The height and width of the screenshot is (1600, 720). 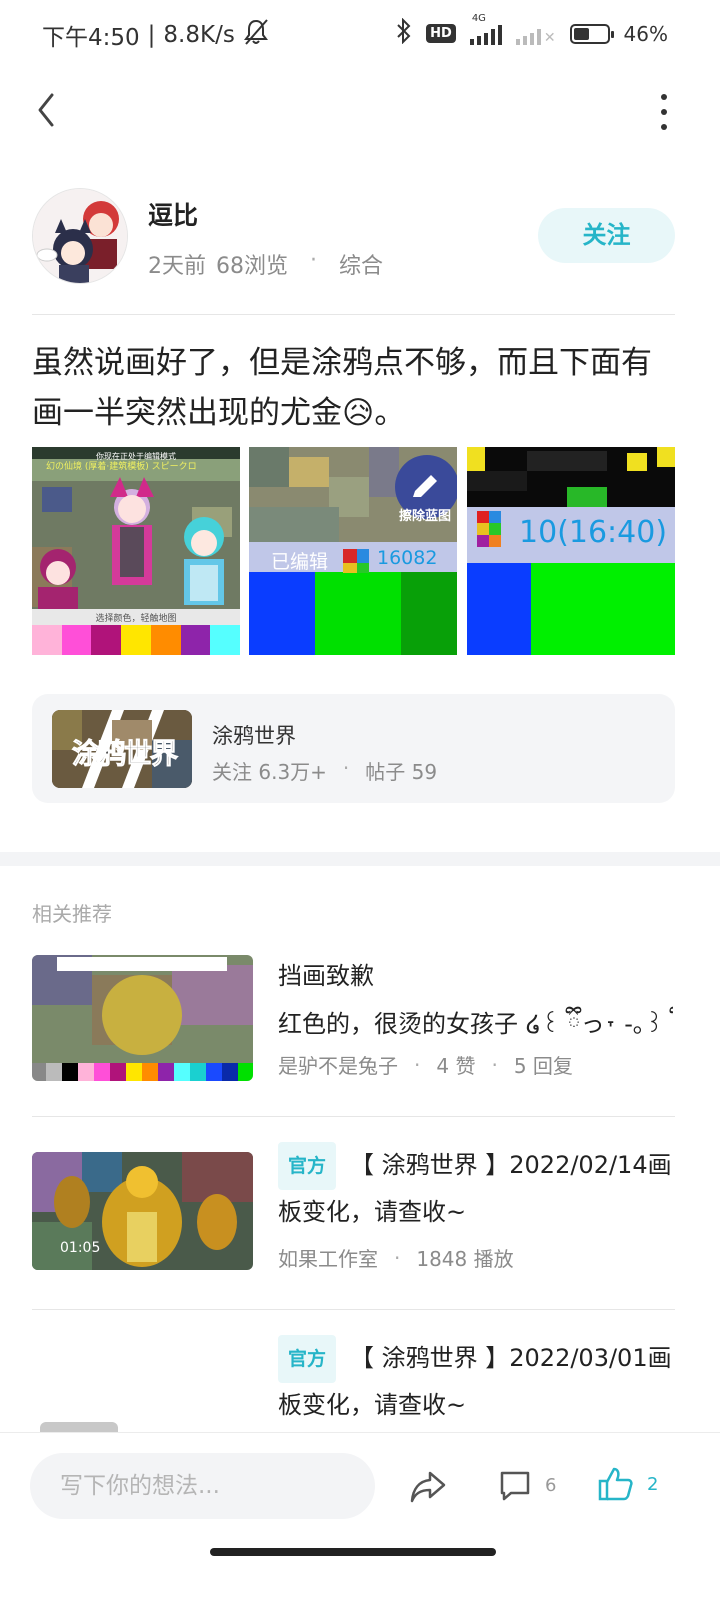 What do you see at coordinates (361, 264) in the screenshot?
I see `post-category: 综合` at bounding box center [361, 264].